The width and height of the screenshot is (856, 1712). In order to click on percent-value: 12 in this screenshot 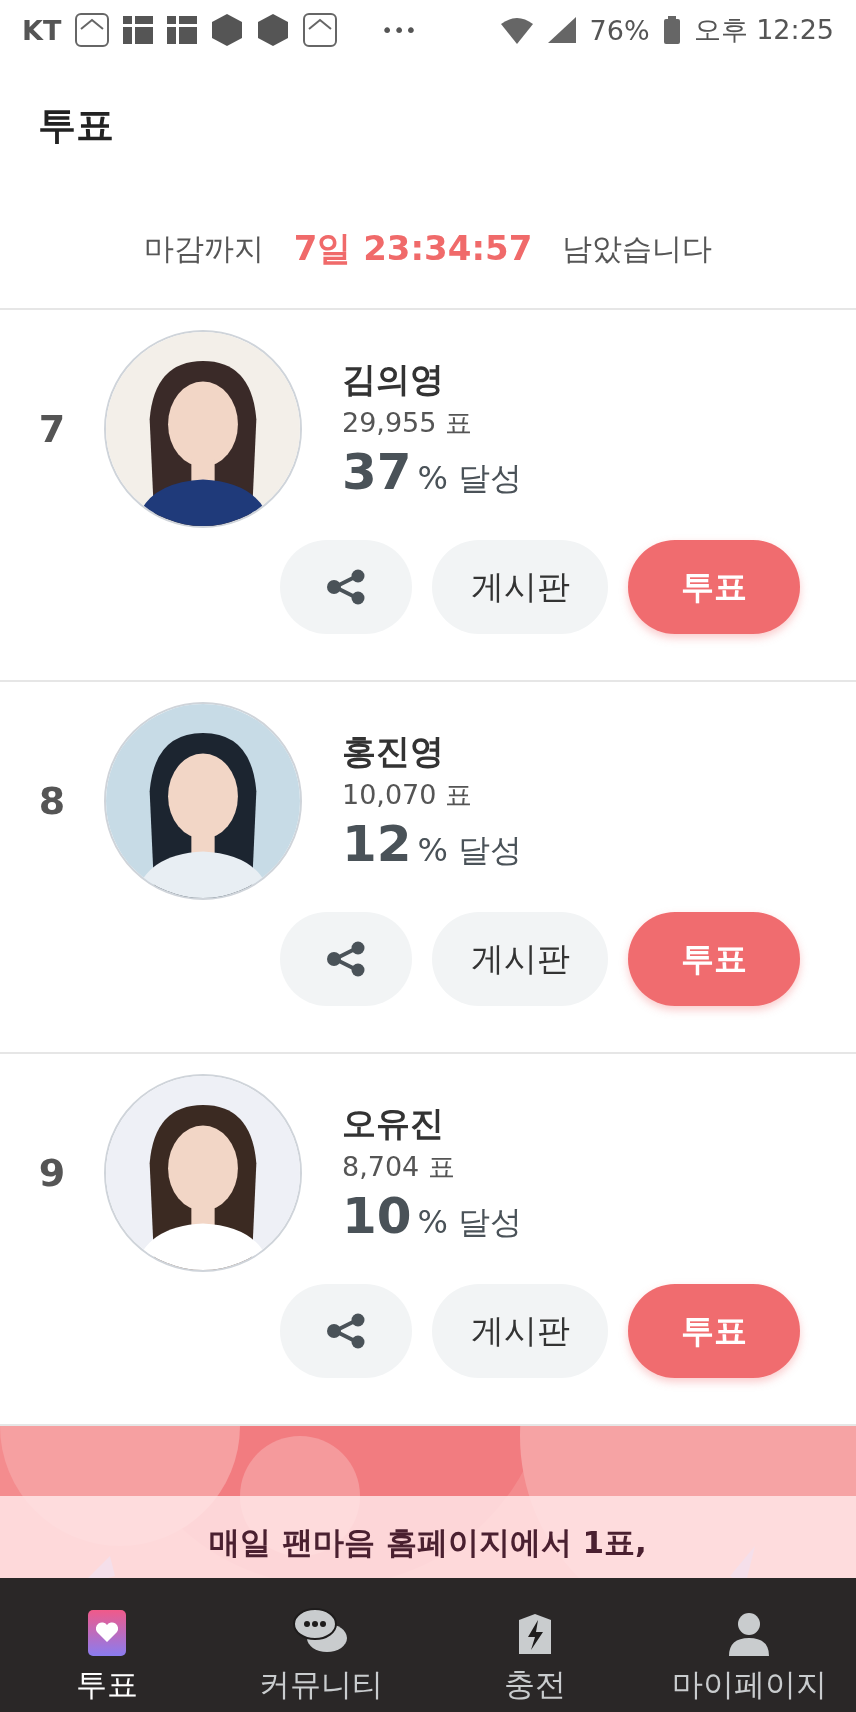, I will do `click(377, 844)`.